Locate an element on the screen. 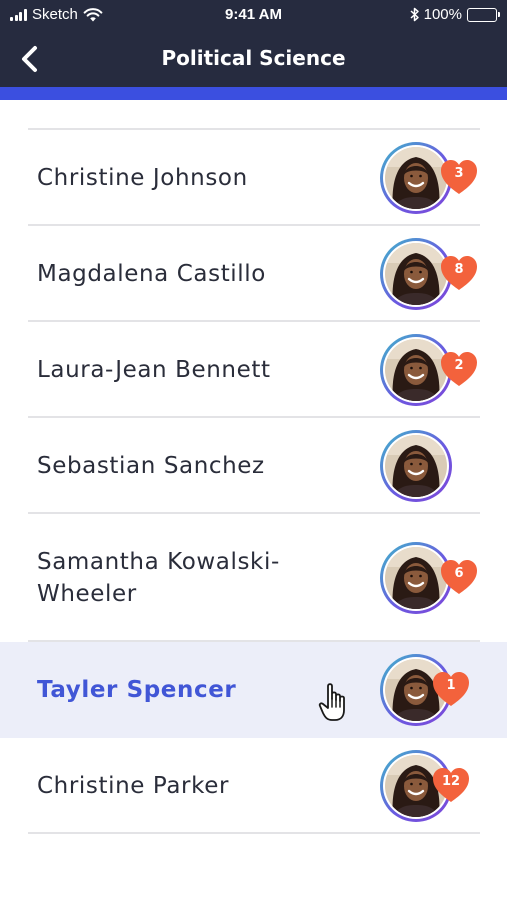 Image resolution: width=507 pixels, height=900 pixels. nav-accent-bar is located at coordinates (253, 93).